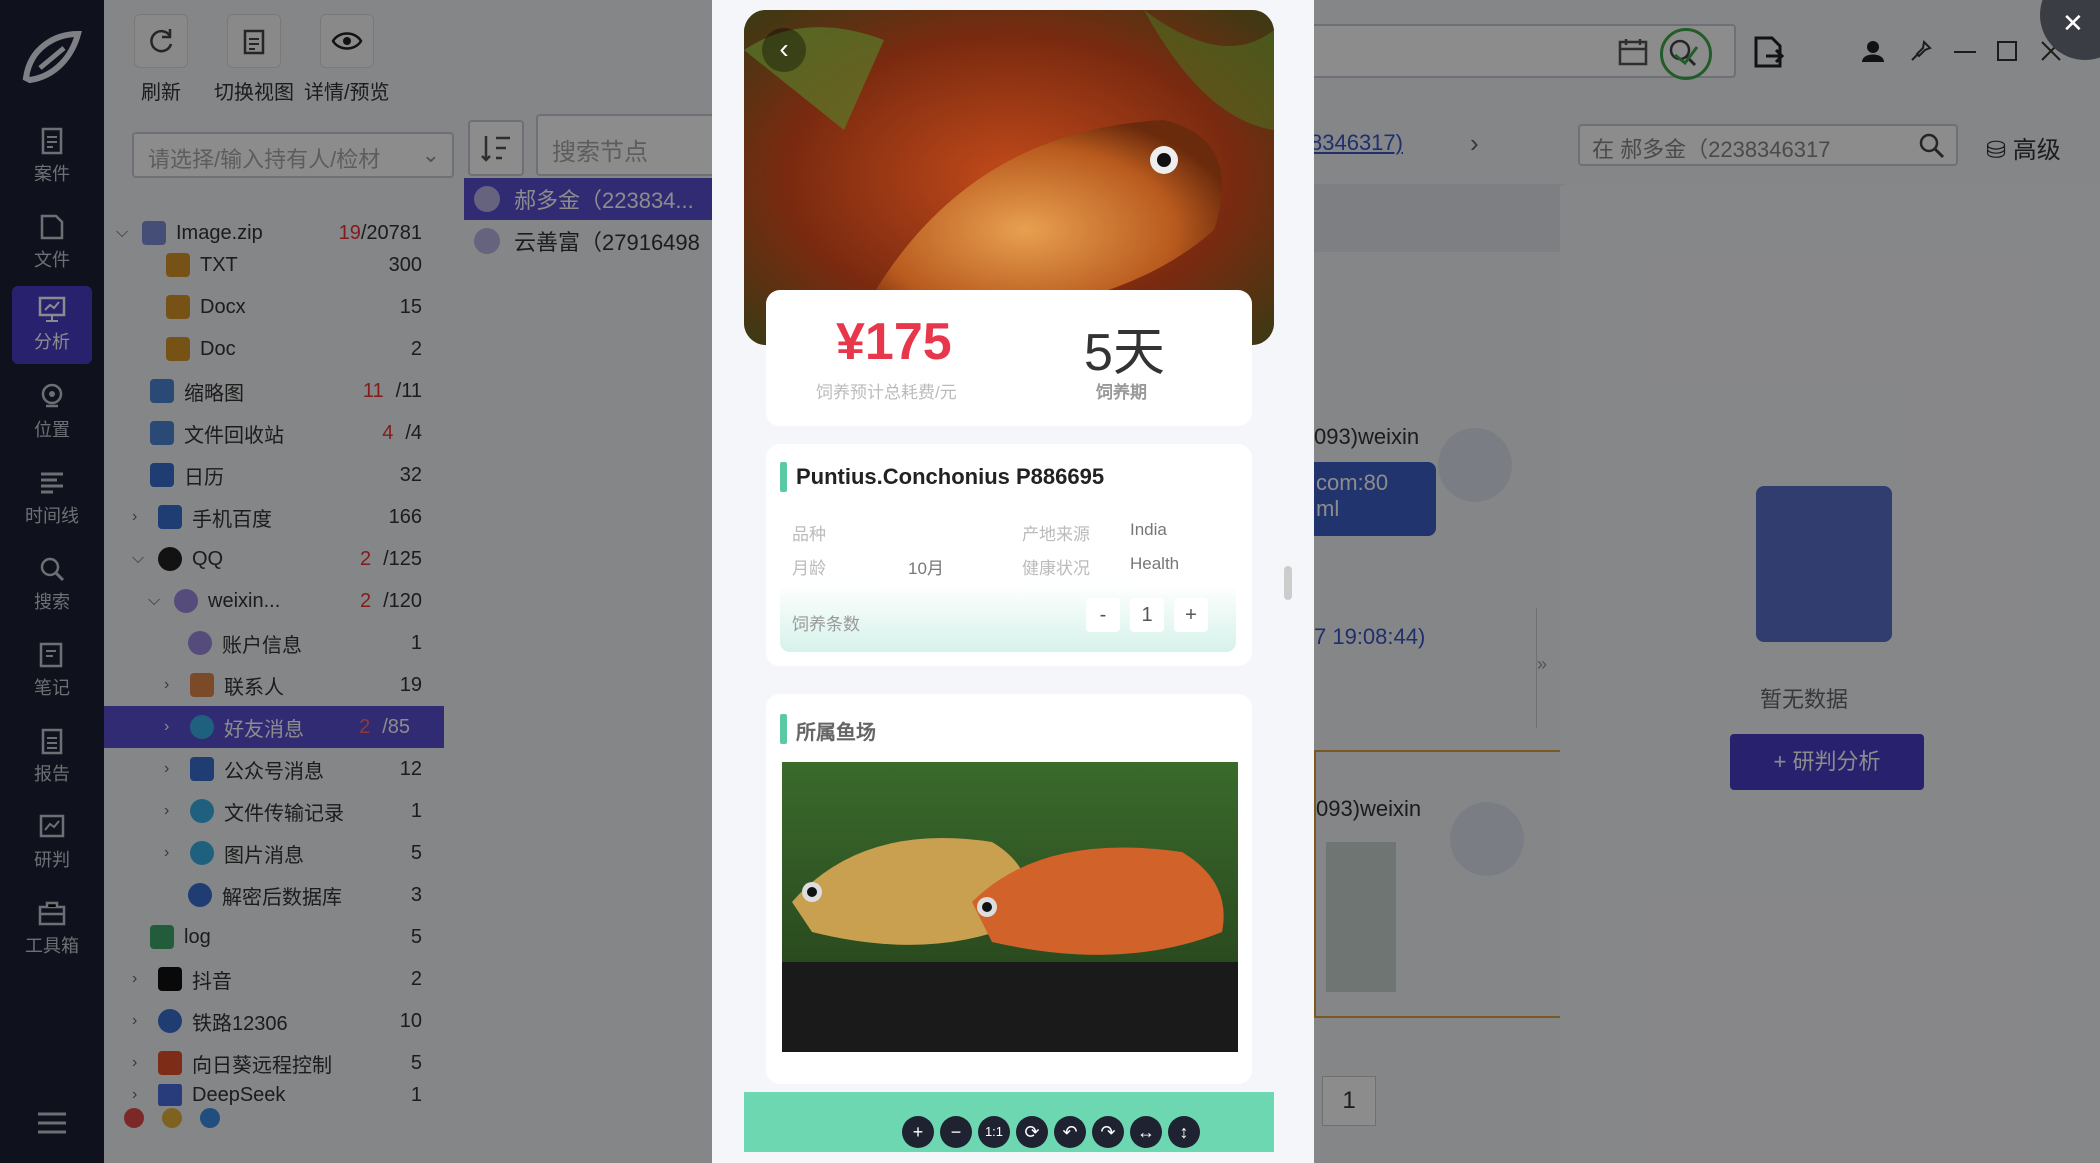 The image size is (2100, 1163). I want to click on zoom-in-button: +, so click(918, 1132).